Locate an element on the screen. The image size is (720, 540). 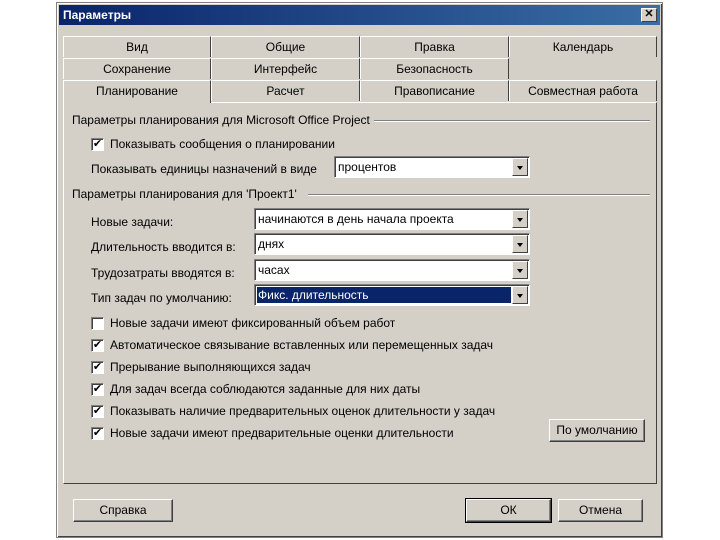
task-type-value: Фикс. длительность is located at coordinates (384, 295).